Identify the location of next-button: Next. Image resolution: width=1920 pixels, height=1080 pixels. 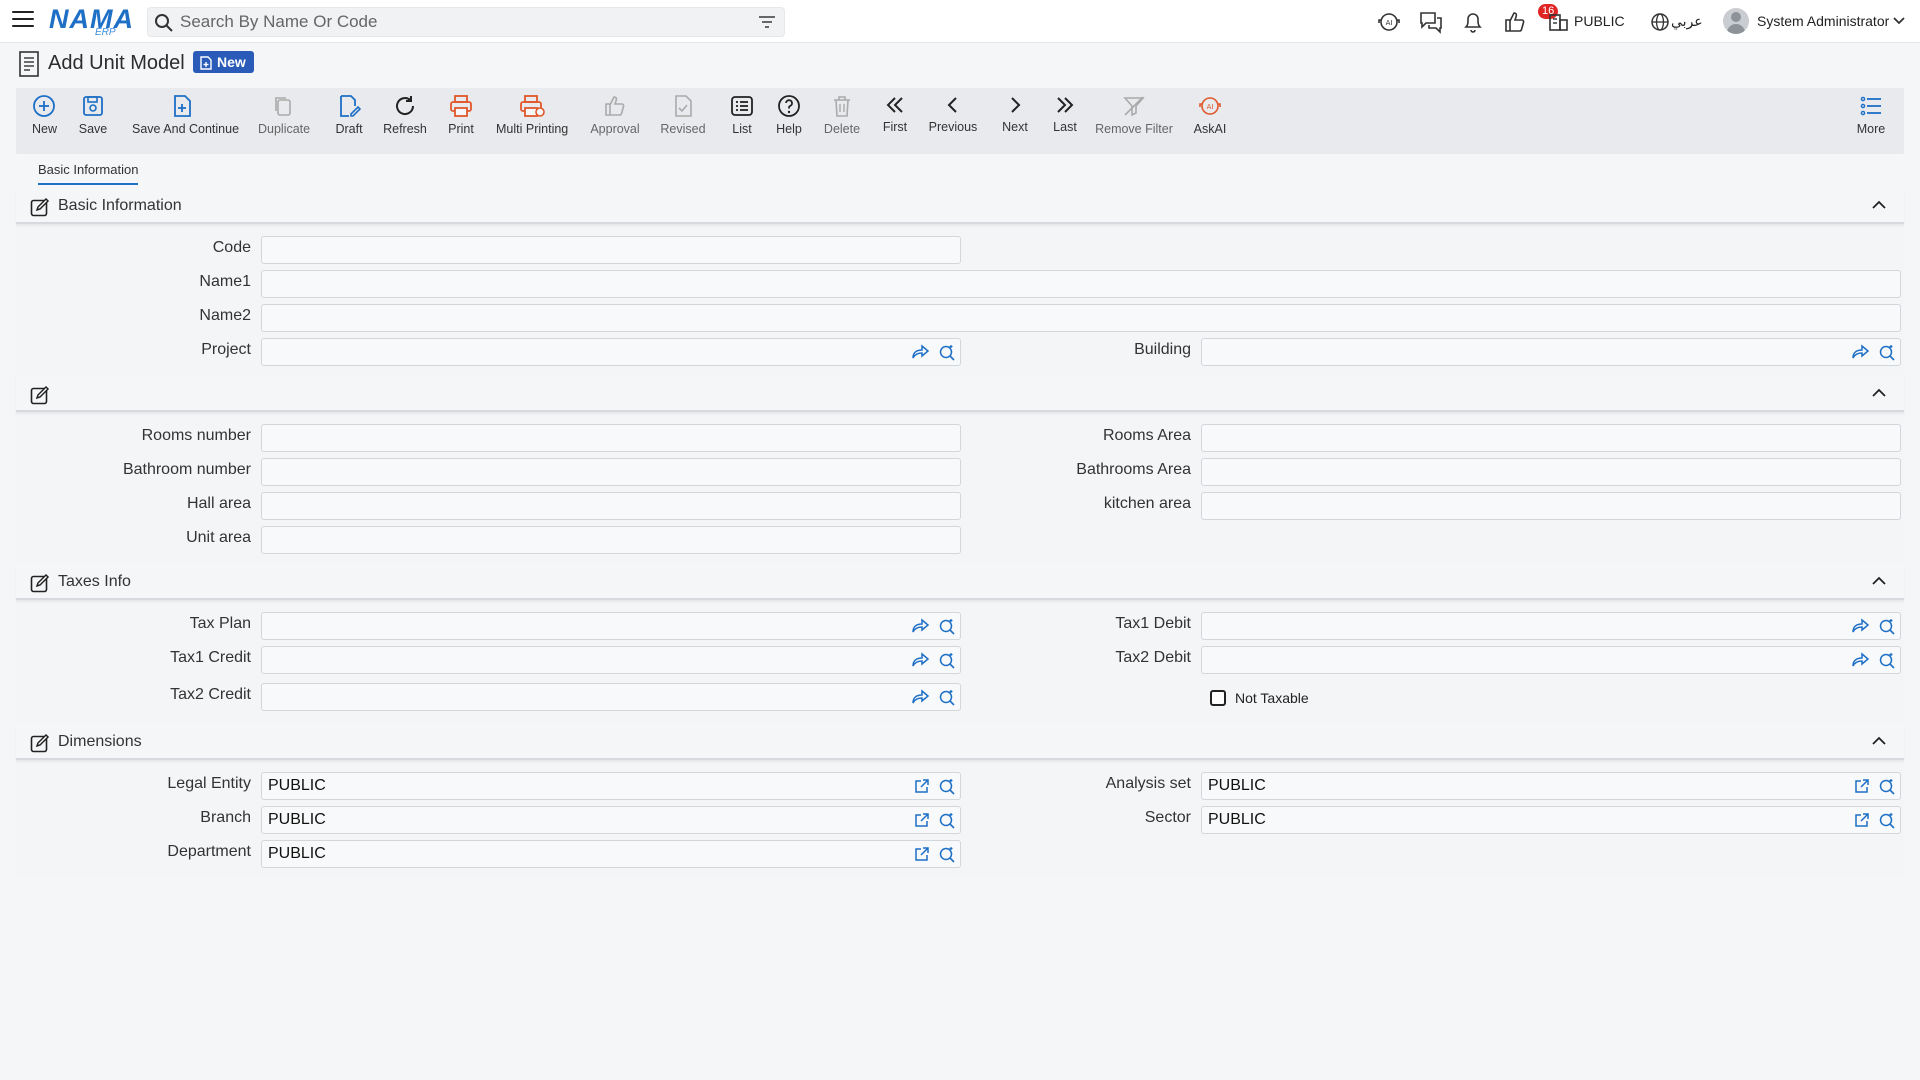
(1015, 114).